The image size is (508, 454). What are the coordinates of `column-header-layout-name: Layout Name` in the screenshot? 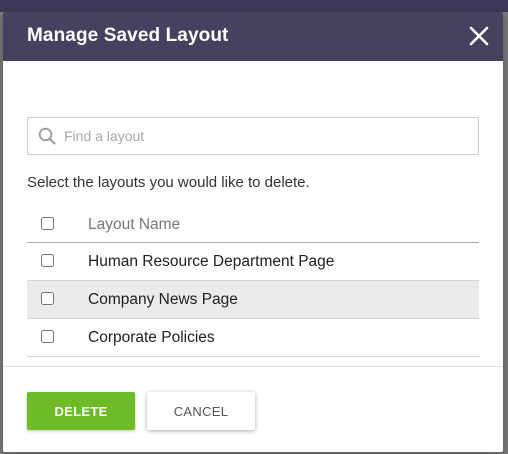 It's located at (134, 224).